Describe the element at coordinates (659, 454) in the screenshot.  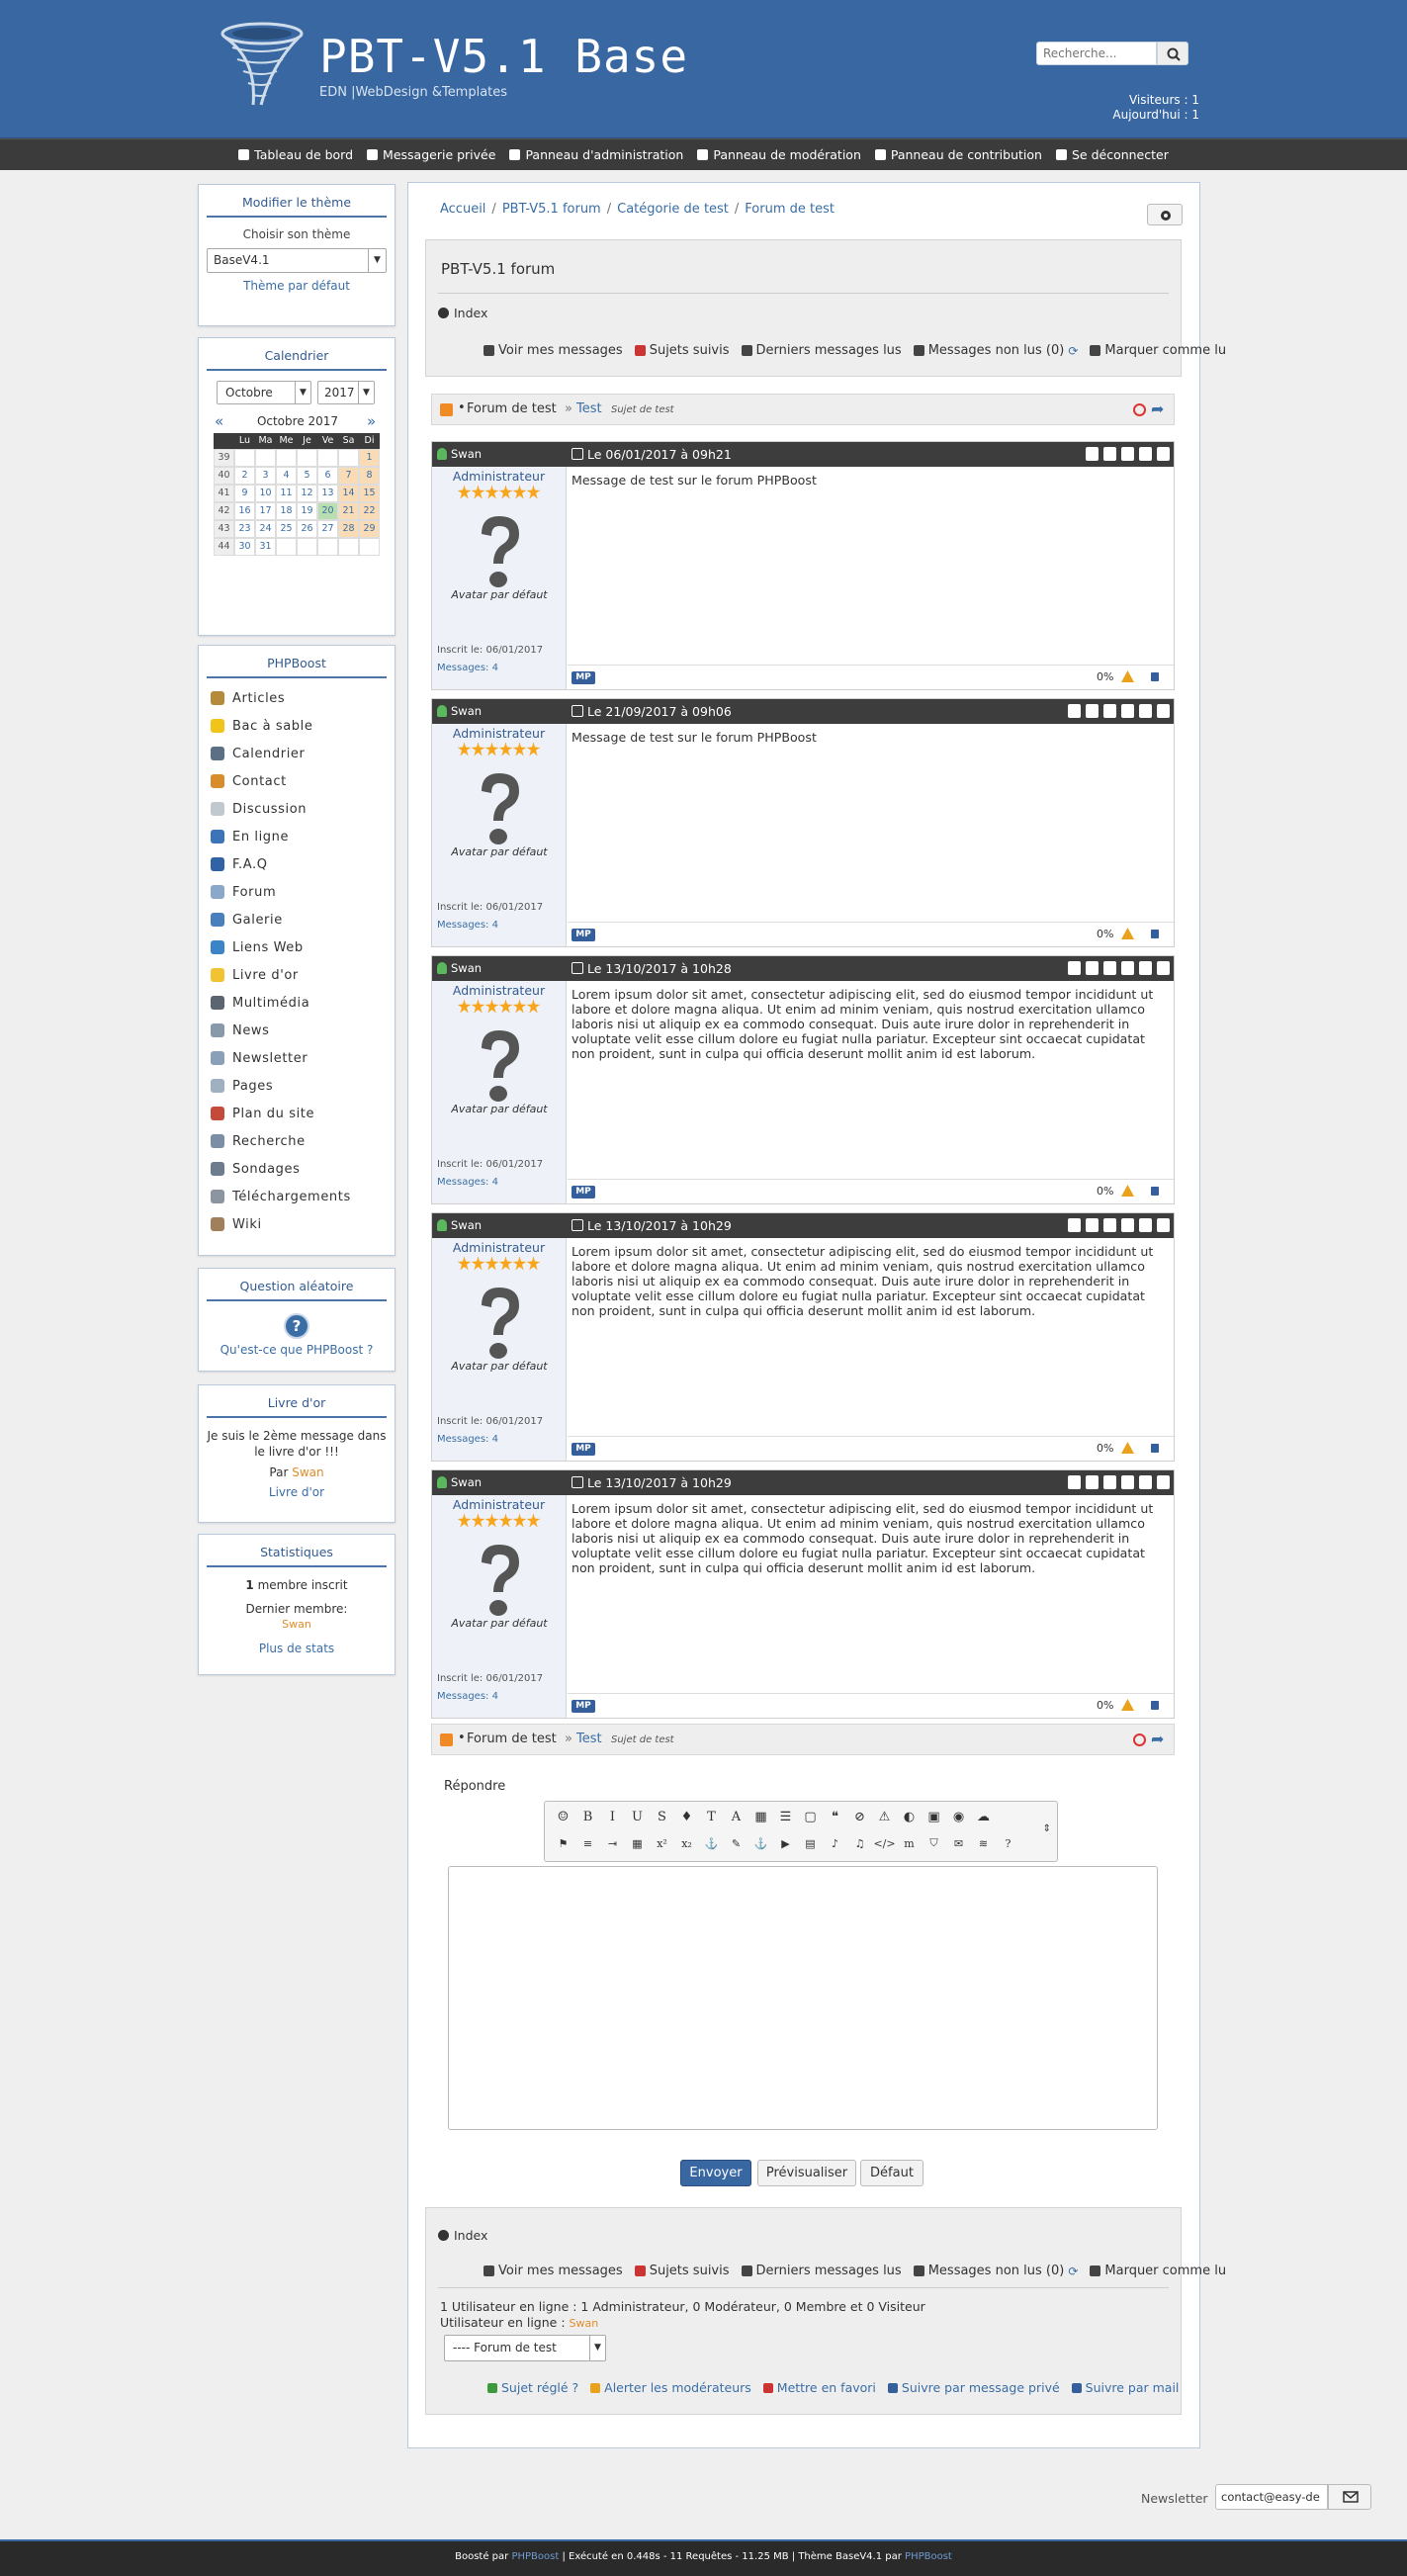
I see `post-date: Le 06/01/2017 à 09h21` at that location.